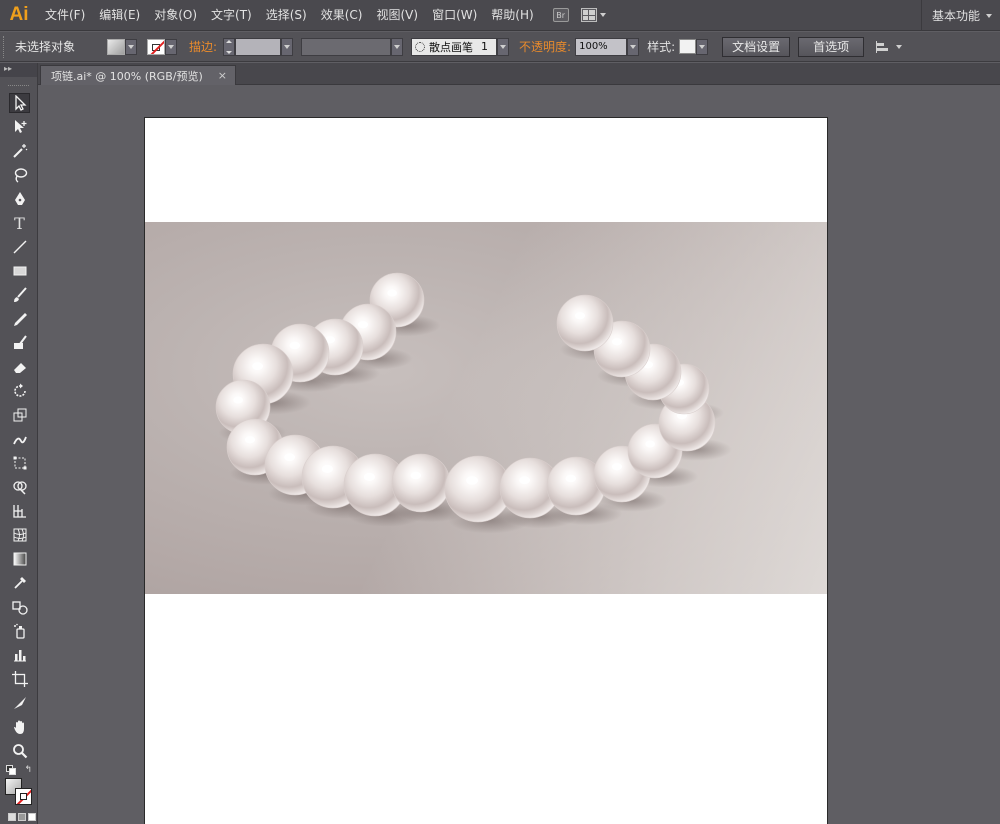 The height and width of the screenshot is (824, 1000). I want to click on menu-view: 视图(V), so click(397, 15).